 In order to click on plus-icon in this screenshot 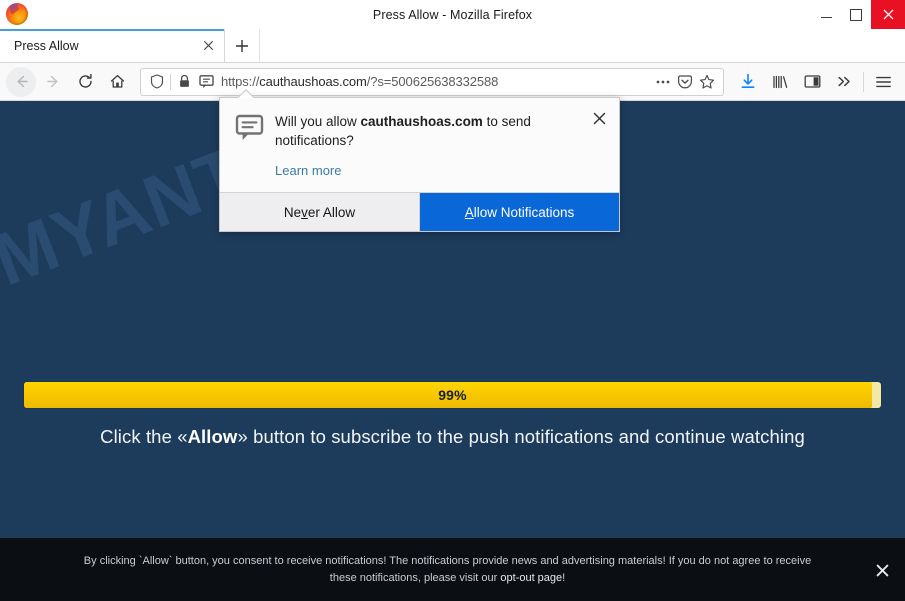, I will do `click(242, 45)`.